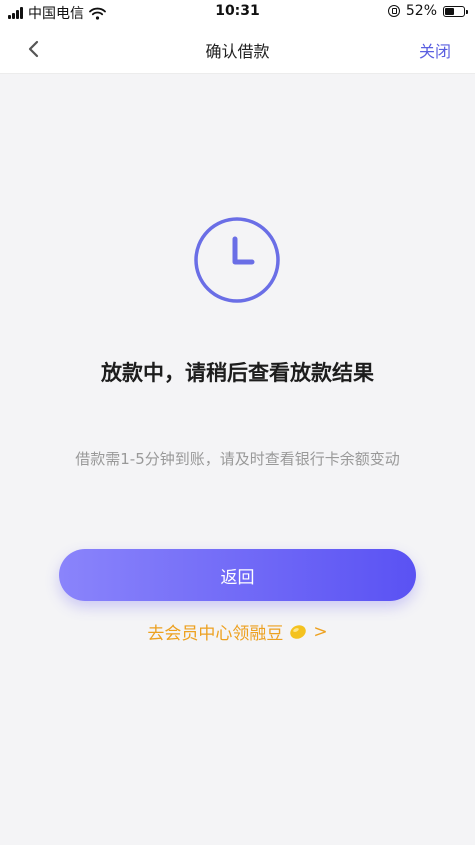  What do you see at coordinates (237, 260) in the screenshot?
I see `clock-icon` at bounding box center [237, 260].